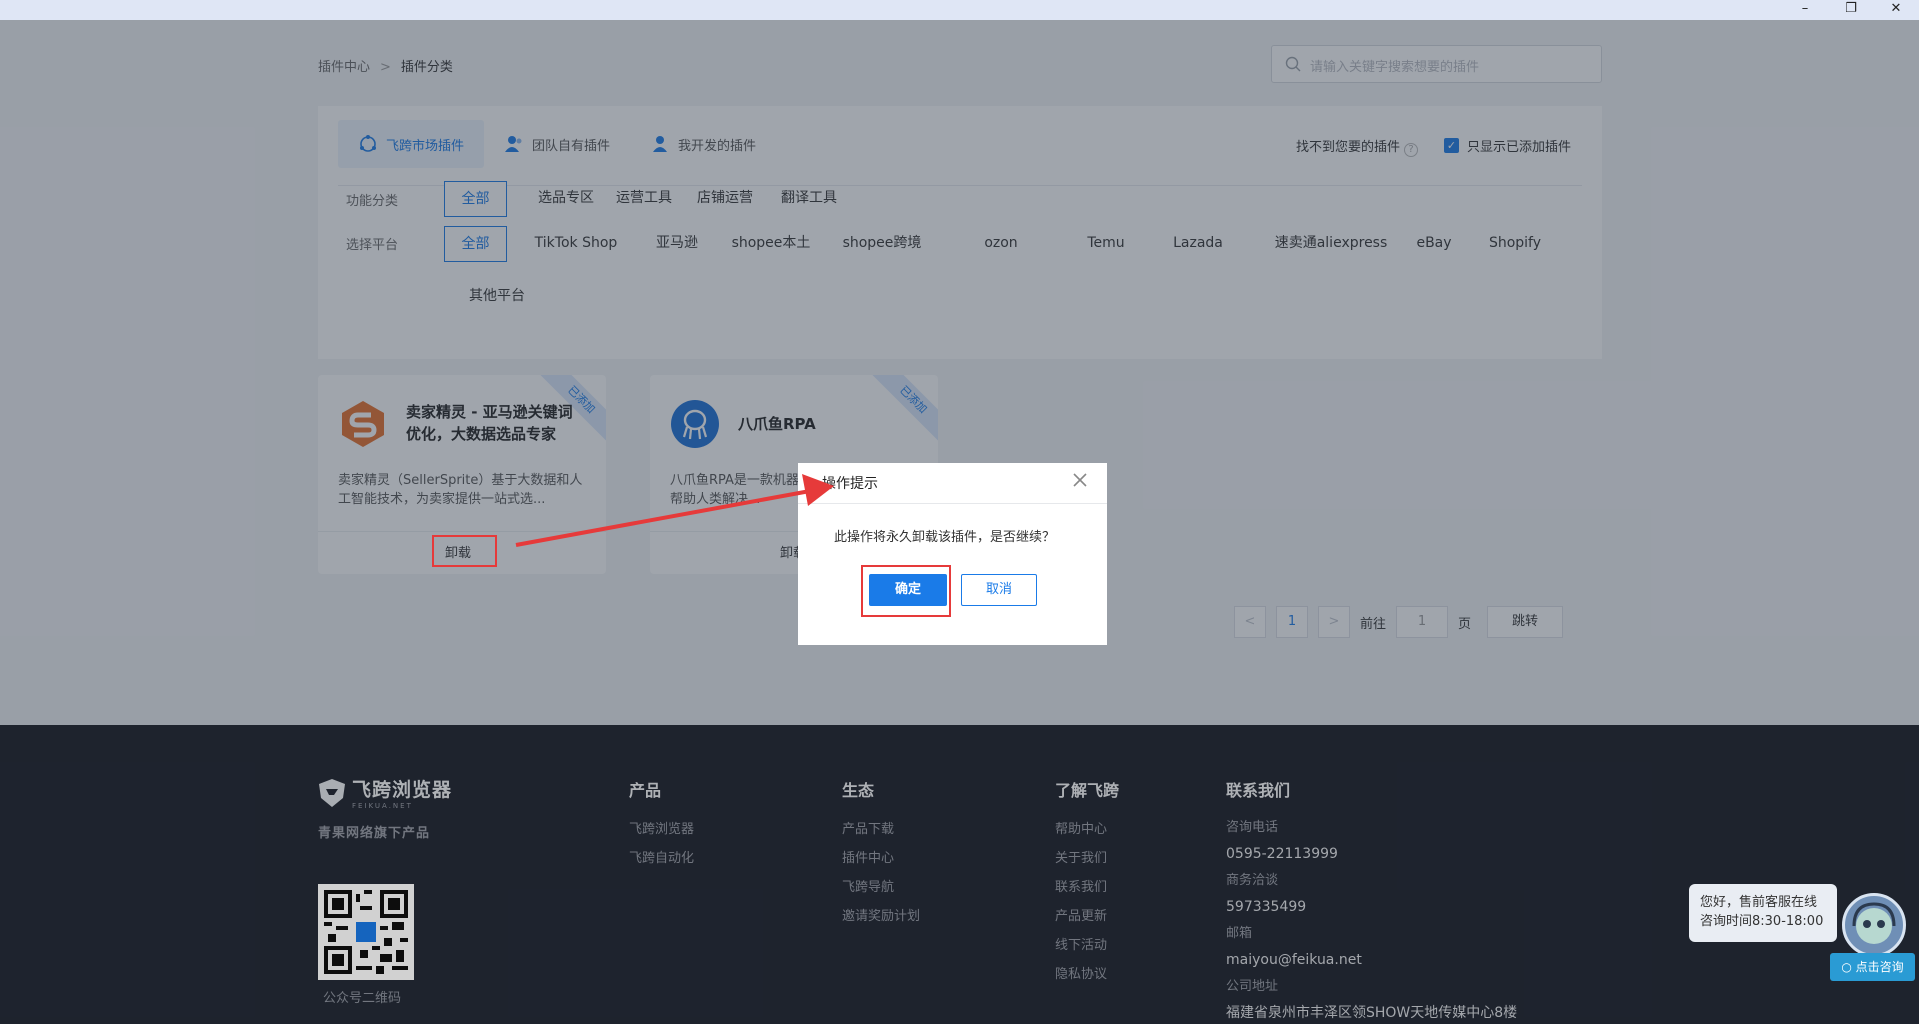  Describe the element at coordinates (1848, 967) in the screenshot. I see `chat-icon: ○` at that location.